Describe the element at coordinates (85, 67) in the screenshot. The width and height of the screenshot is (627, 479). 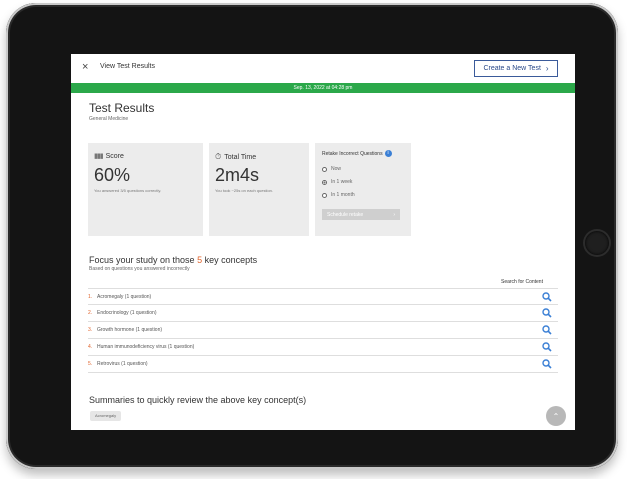
I see `close-icon: ×` at that location.